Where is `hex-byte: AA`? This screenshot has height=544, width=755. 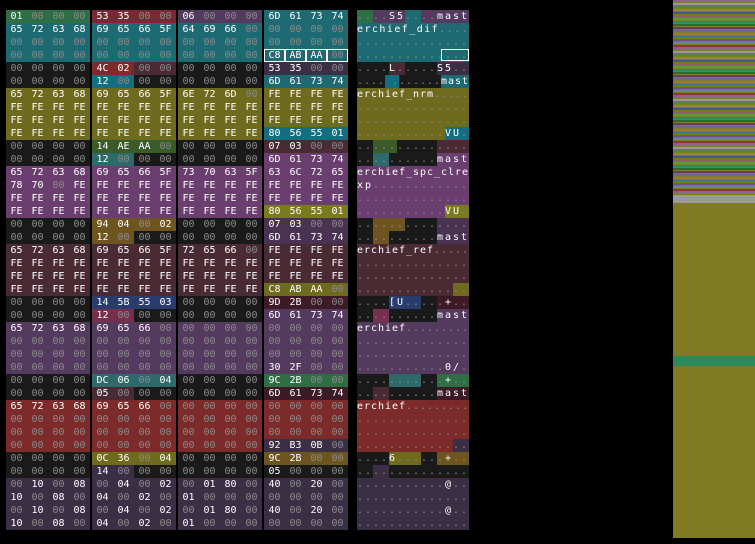 hex-byte: AA is located at coordinates (316, 55).